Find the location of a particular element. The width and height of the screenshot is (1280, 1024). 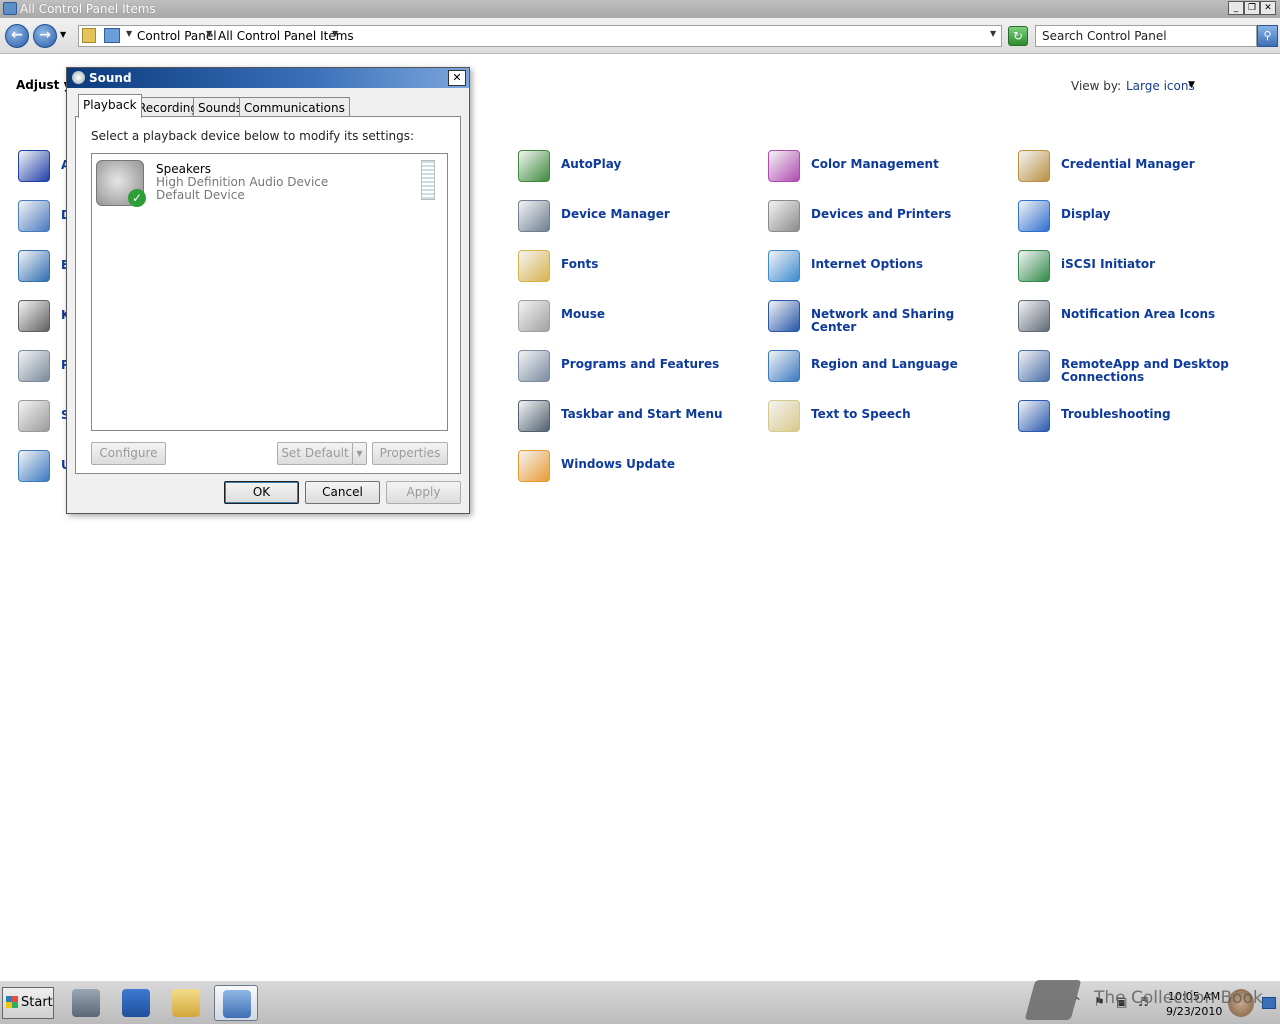

item-label: Internet Options is located at coordinates (906, 264).